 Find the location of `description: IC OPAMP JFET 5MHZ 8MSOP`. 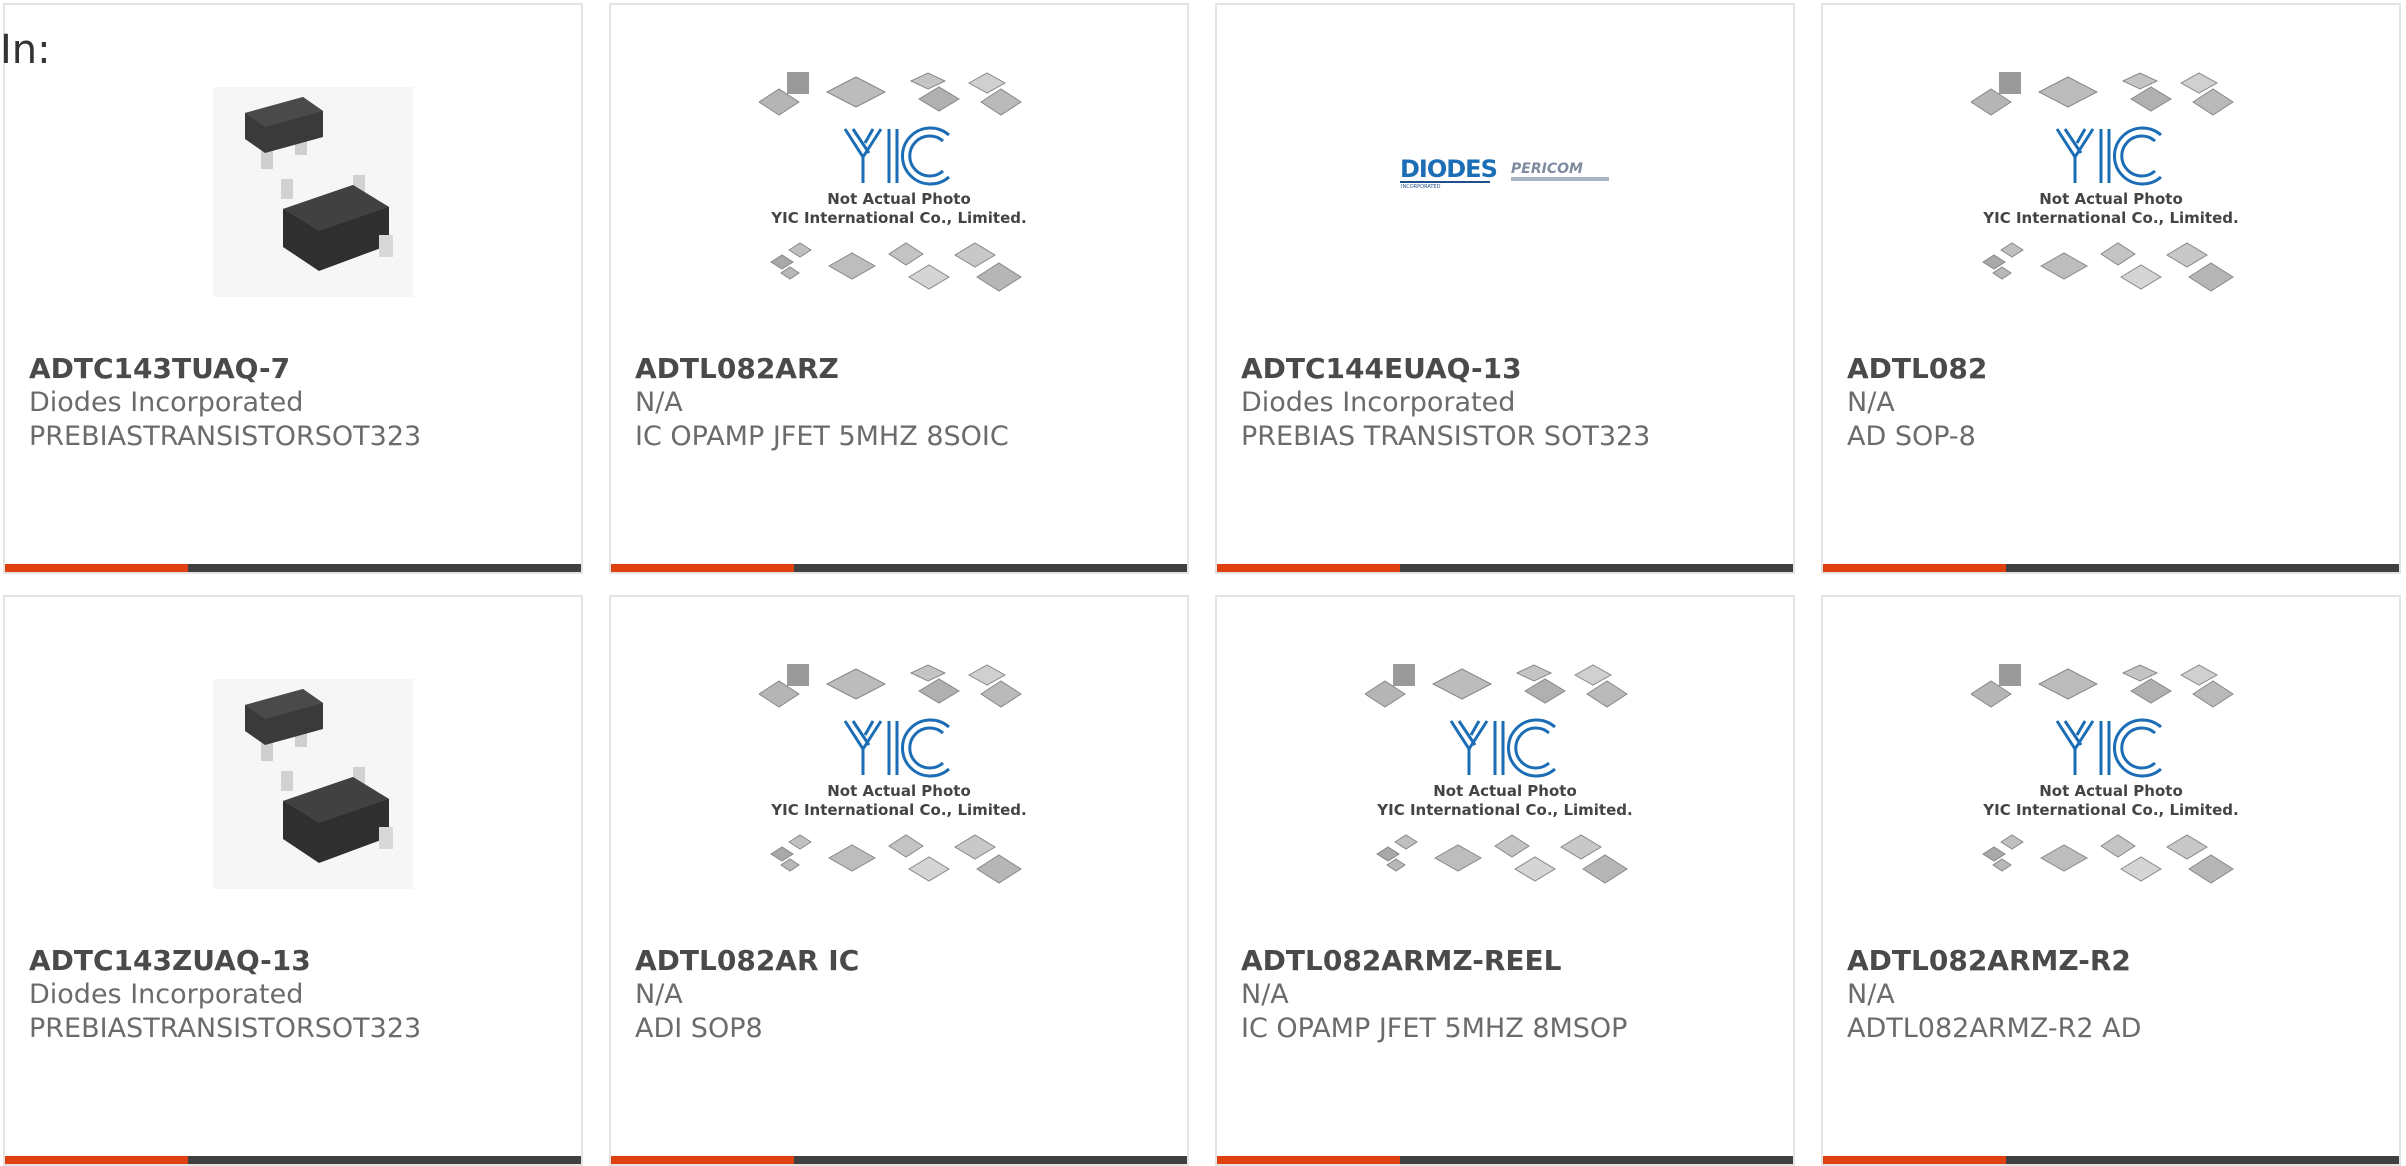

description: IC OPAMP JFET 5MHZ 8MSOP is located at coordinates (1434, 1028).